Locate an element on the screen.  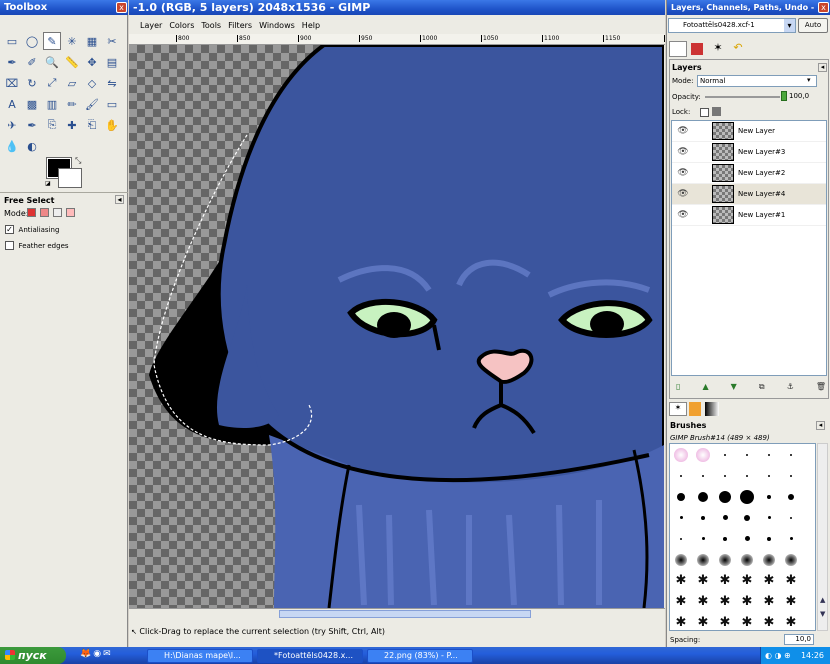
ellipse-select-icon: ◯ is located at coordinates (32, 41).